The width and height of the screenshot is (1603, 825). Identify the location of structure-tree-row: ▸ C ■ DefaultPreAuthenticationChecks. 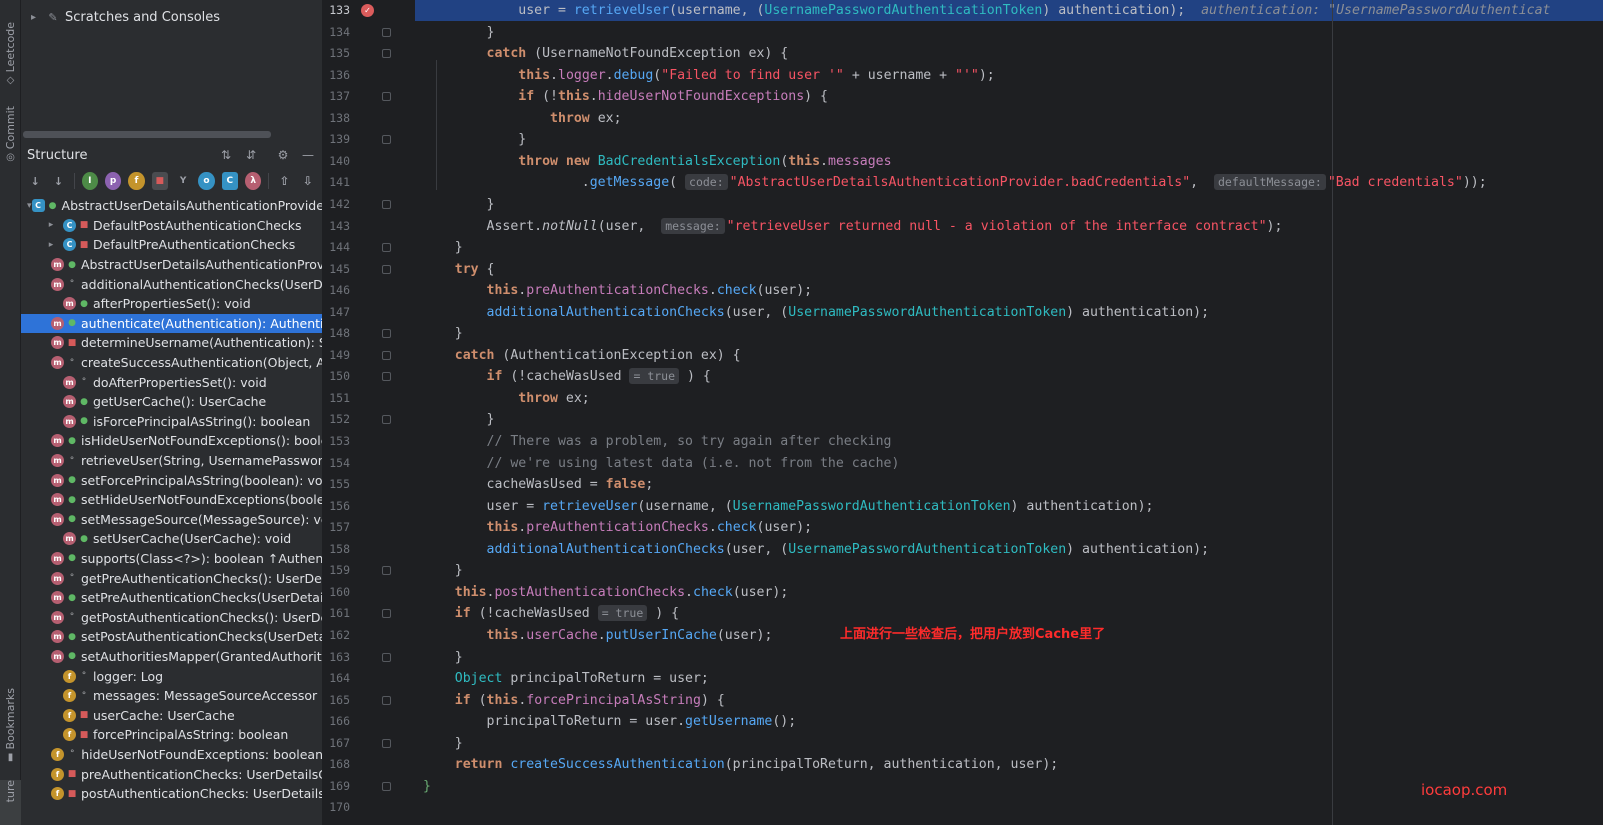
(171, 245).